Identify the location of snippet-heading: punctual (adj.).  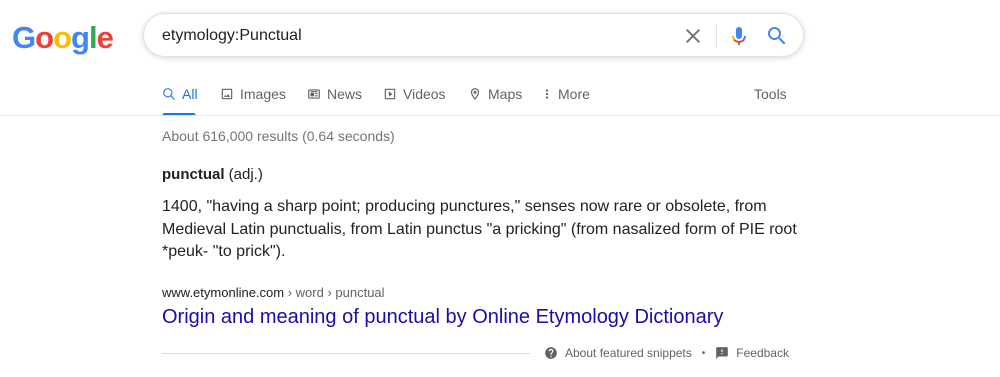
(212, 174).